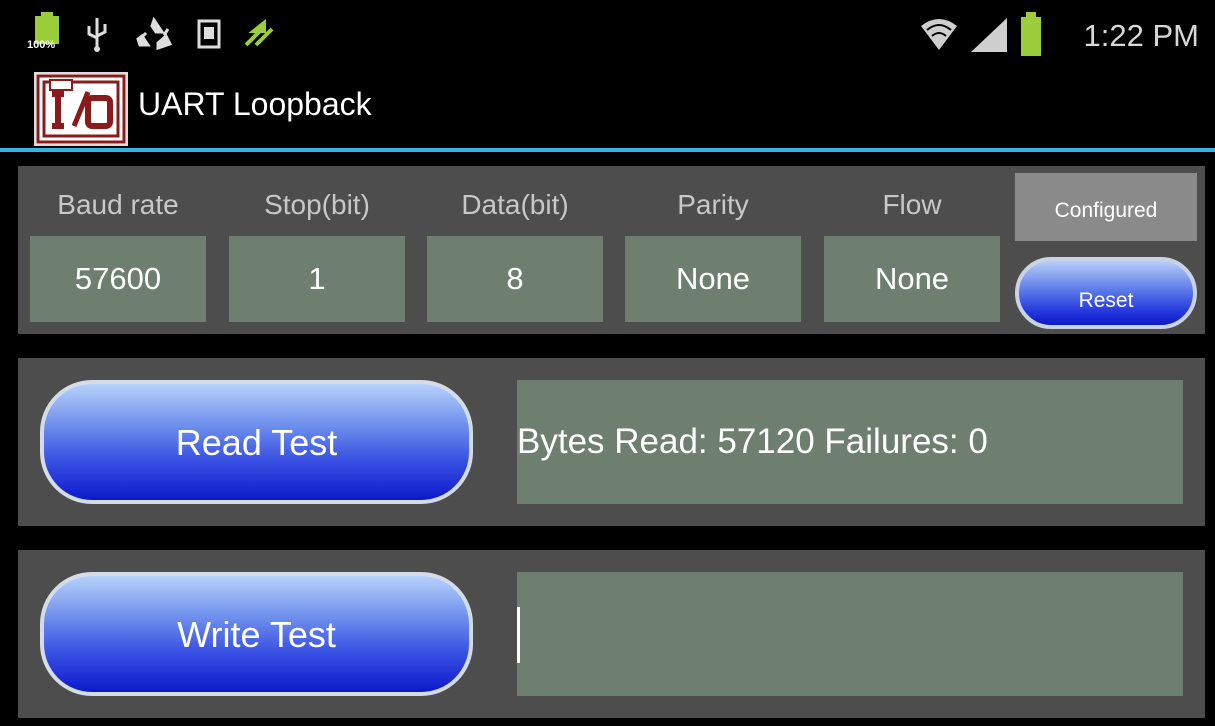 The image size is (1215, 726). Describe the element at coordinates (515, 204) in the screenshot. I see `data-bit-label: Data(bit)` at that location.